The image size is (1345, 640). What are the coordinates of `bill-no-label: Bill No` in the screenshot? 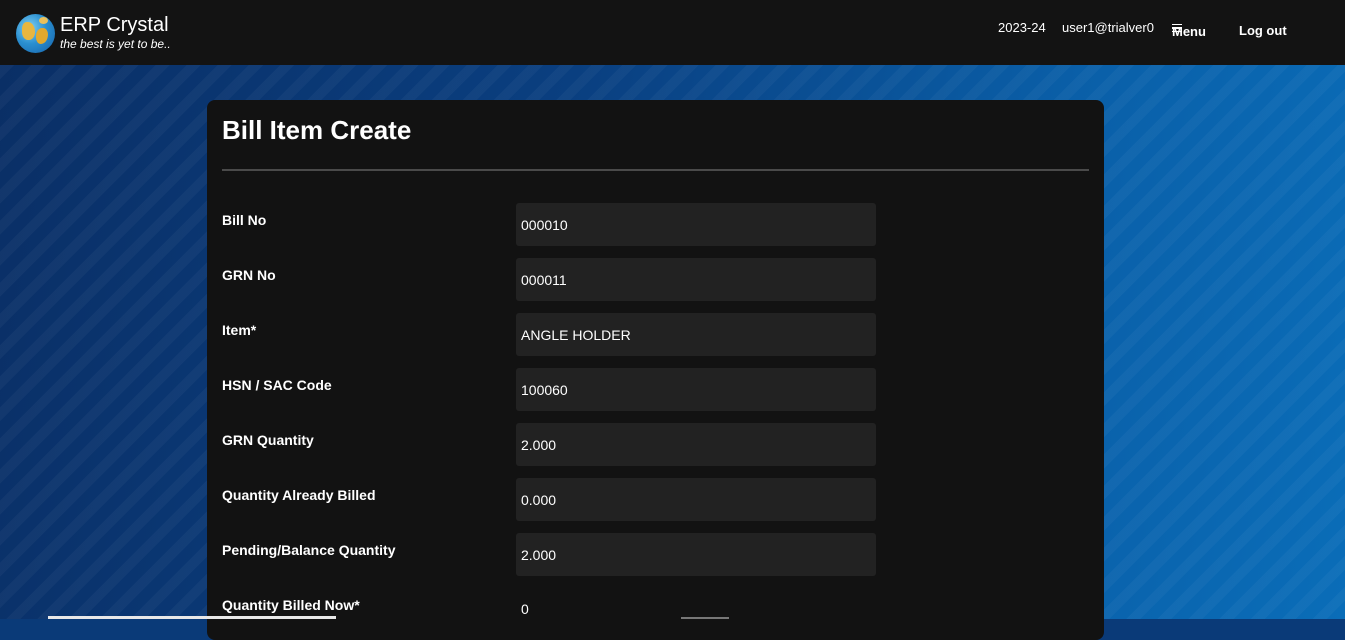 It's located at (244, 220).